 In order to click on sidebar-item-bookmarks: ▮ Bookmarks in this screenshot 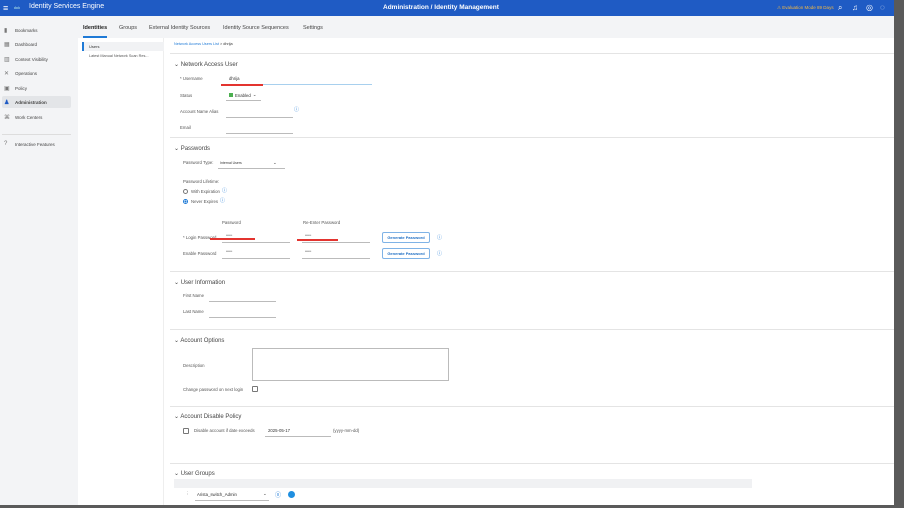, I will do `click(36, 30)`.